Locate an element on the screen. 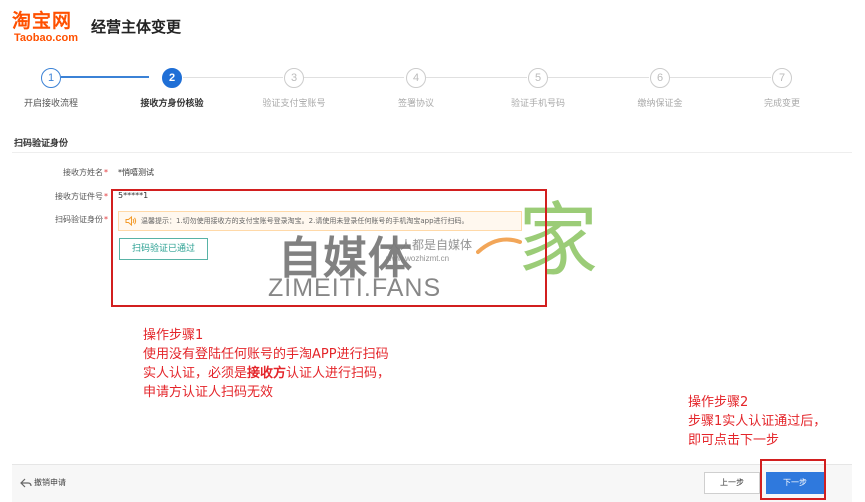  step-1-circle: 1 is located at coordinates (51, 78).